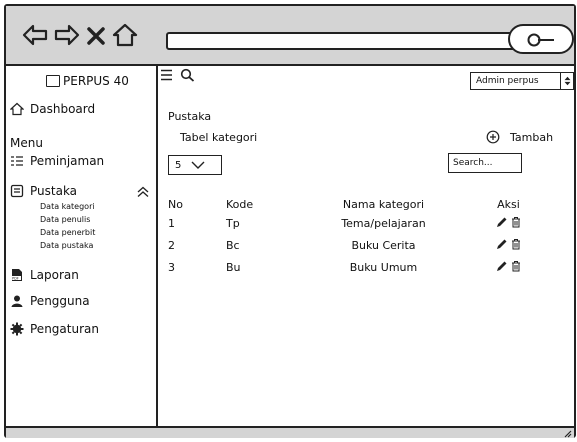  Describe the element at coordinates (171, 267) in the screenshot. I see `cell-no: 3` at that location.